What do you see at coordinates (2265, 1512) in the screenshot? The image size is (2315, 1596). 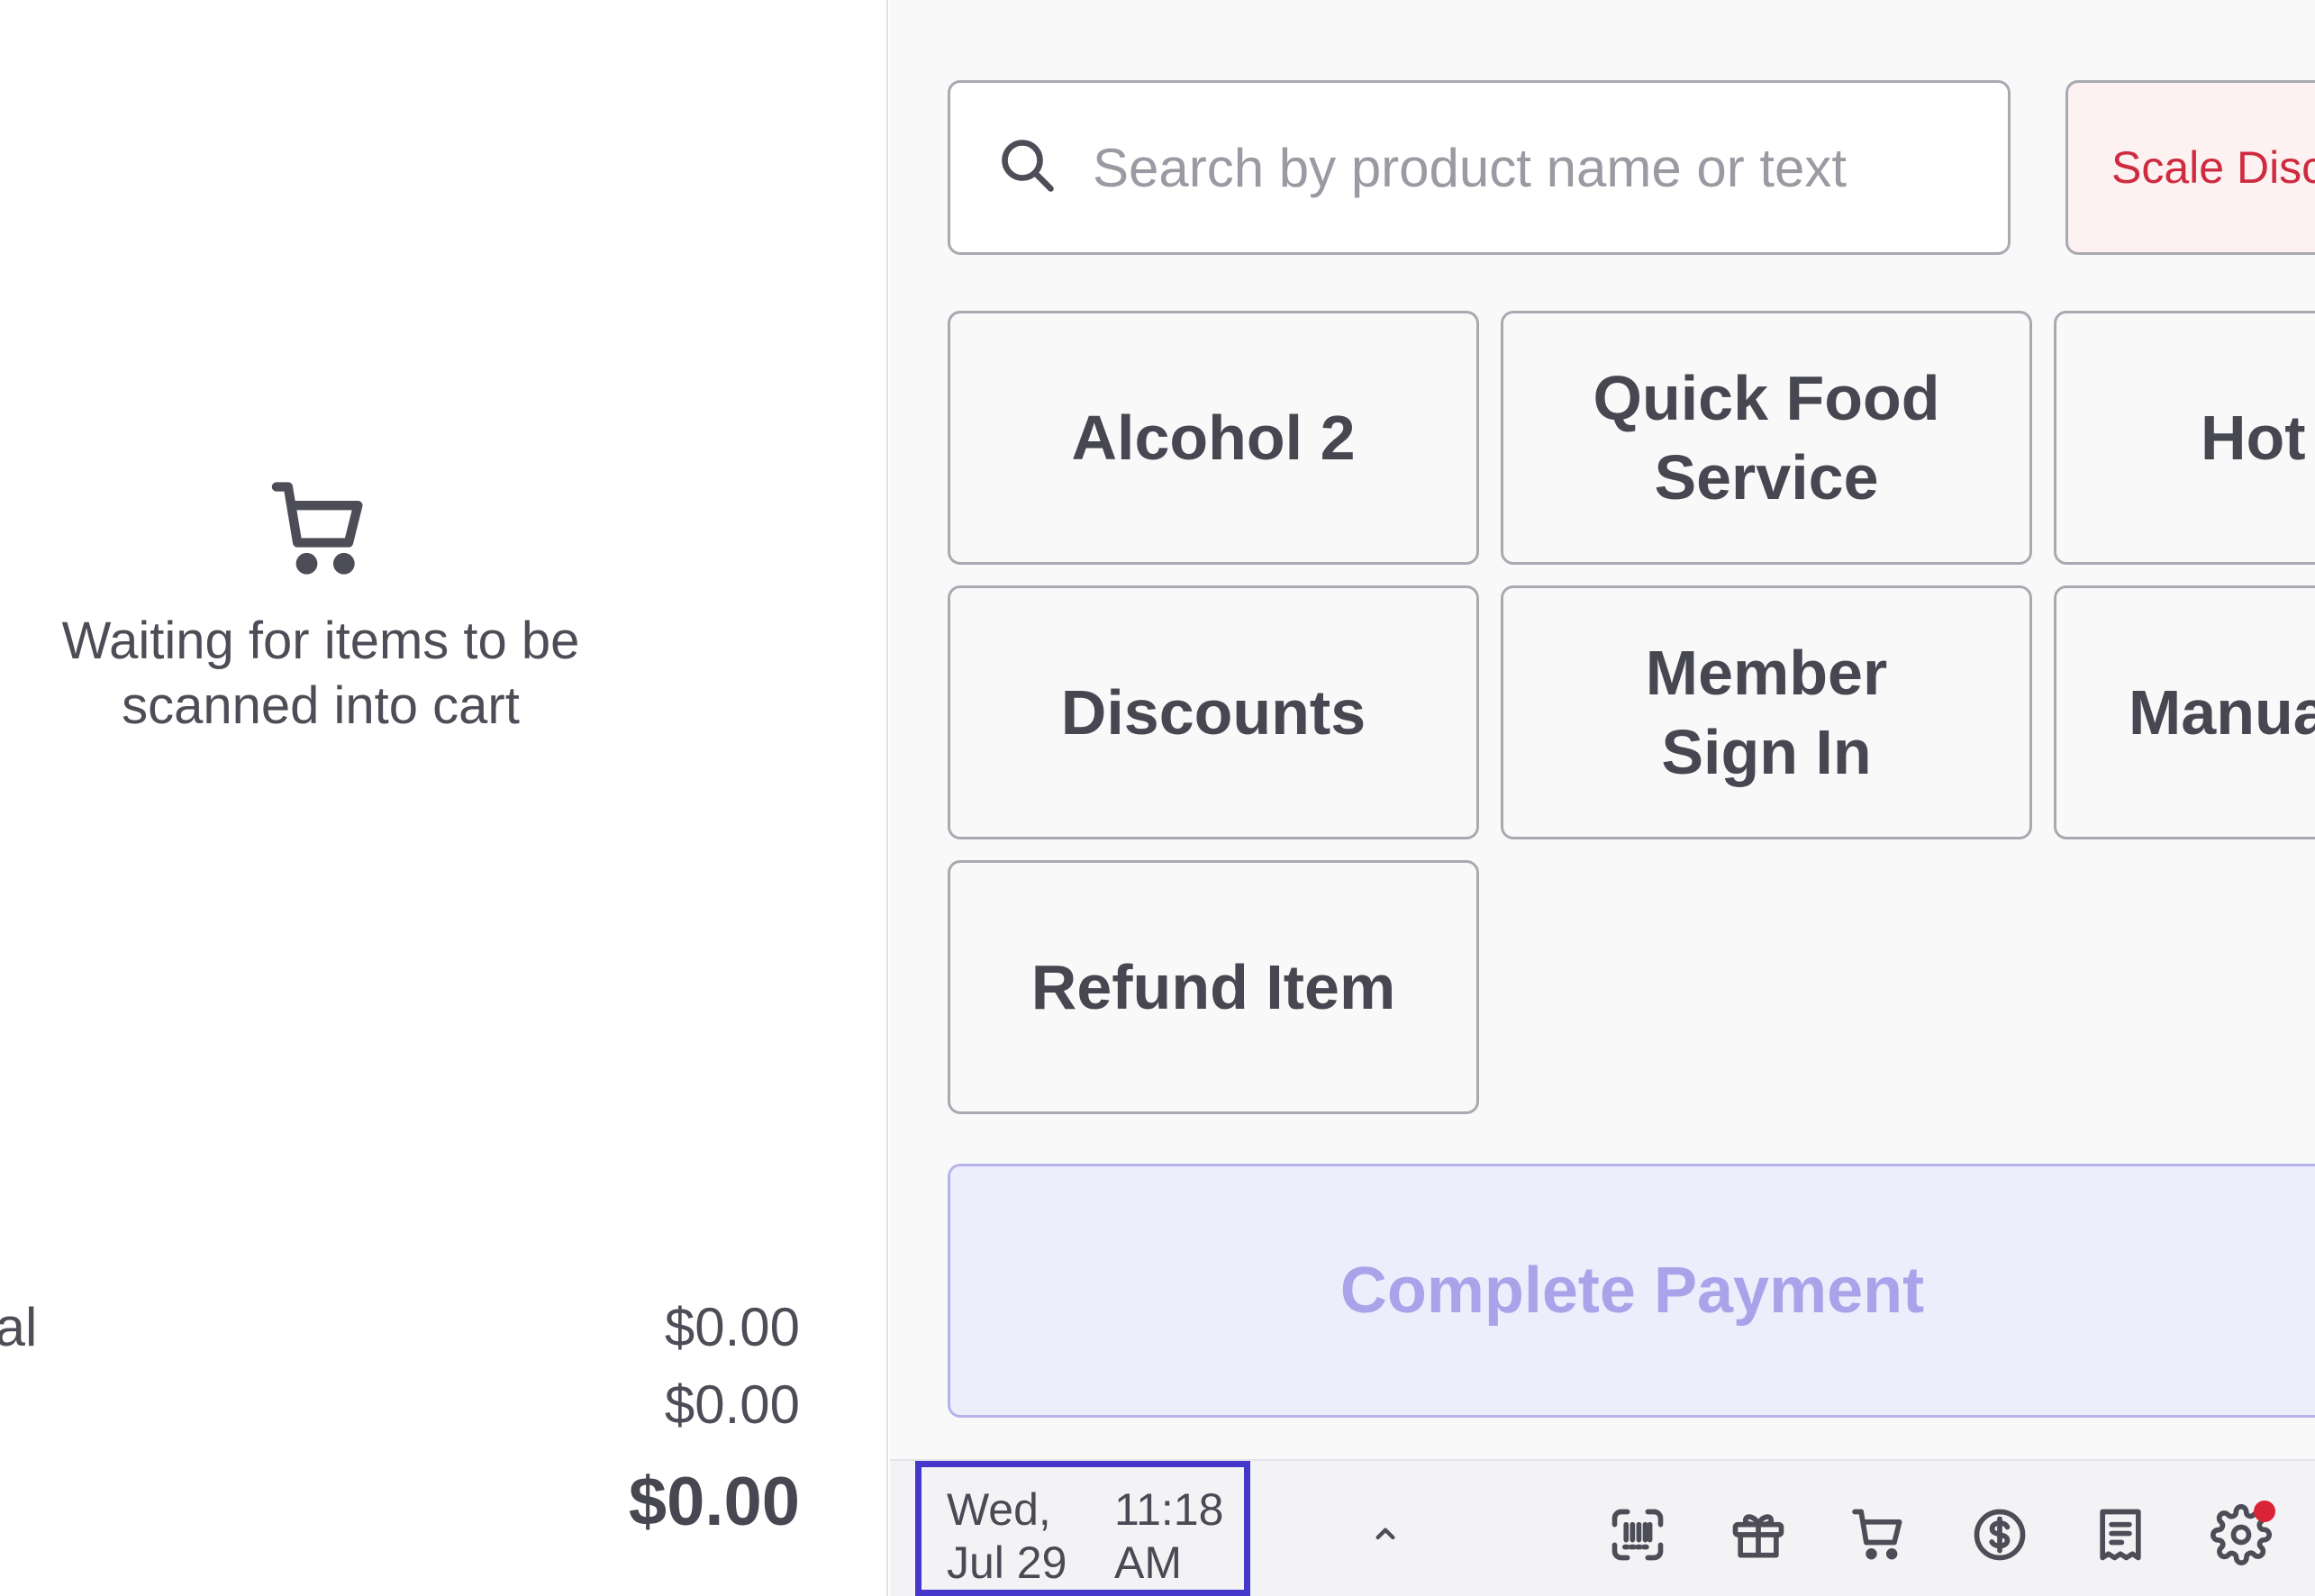 I see `notification-dot` at bounding box center [2265, 1512].